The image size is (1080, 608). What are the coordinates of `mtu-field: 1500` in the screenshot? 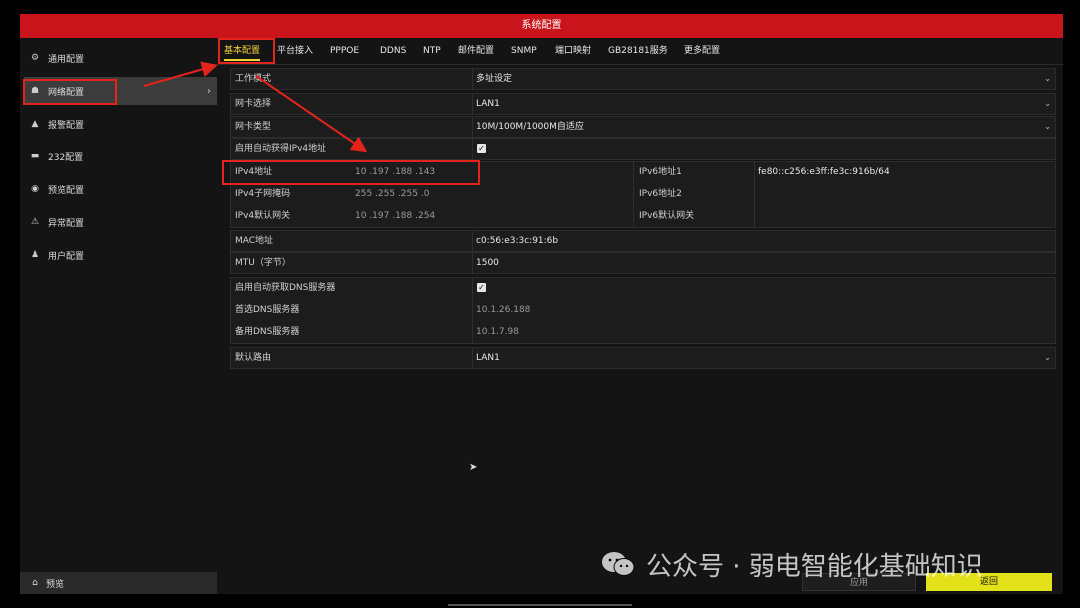 It's located at (487, 263).